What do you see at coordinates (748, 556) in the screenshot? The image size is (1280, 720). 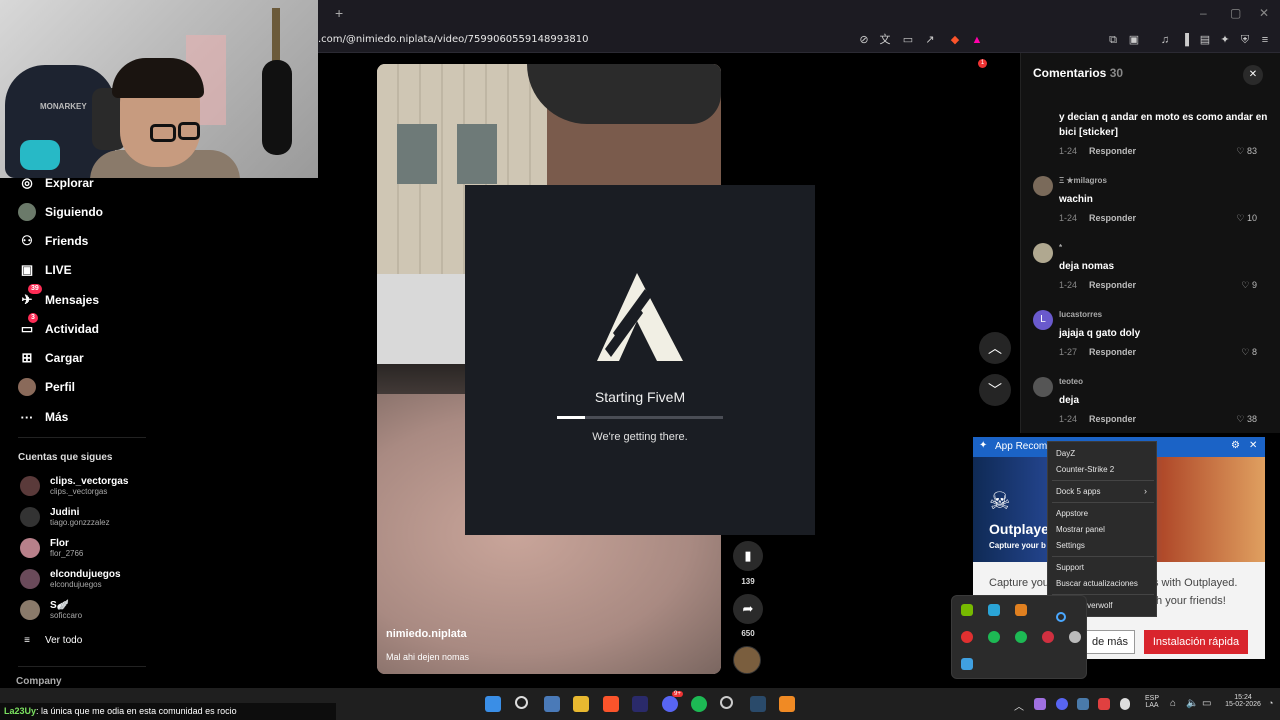 I see `bookmark-button: ▮` at bounding box center [748, 556].